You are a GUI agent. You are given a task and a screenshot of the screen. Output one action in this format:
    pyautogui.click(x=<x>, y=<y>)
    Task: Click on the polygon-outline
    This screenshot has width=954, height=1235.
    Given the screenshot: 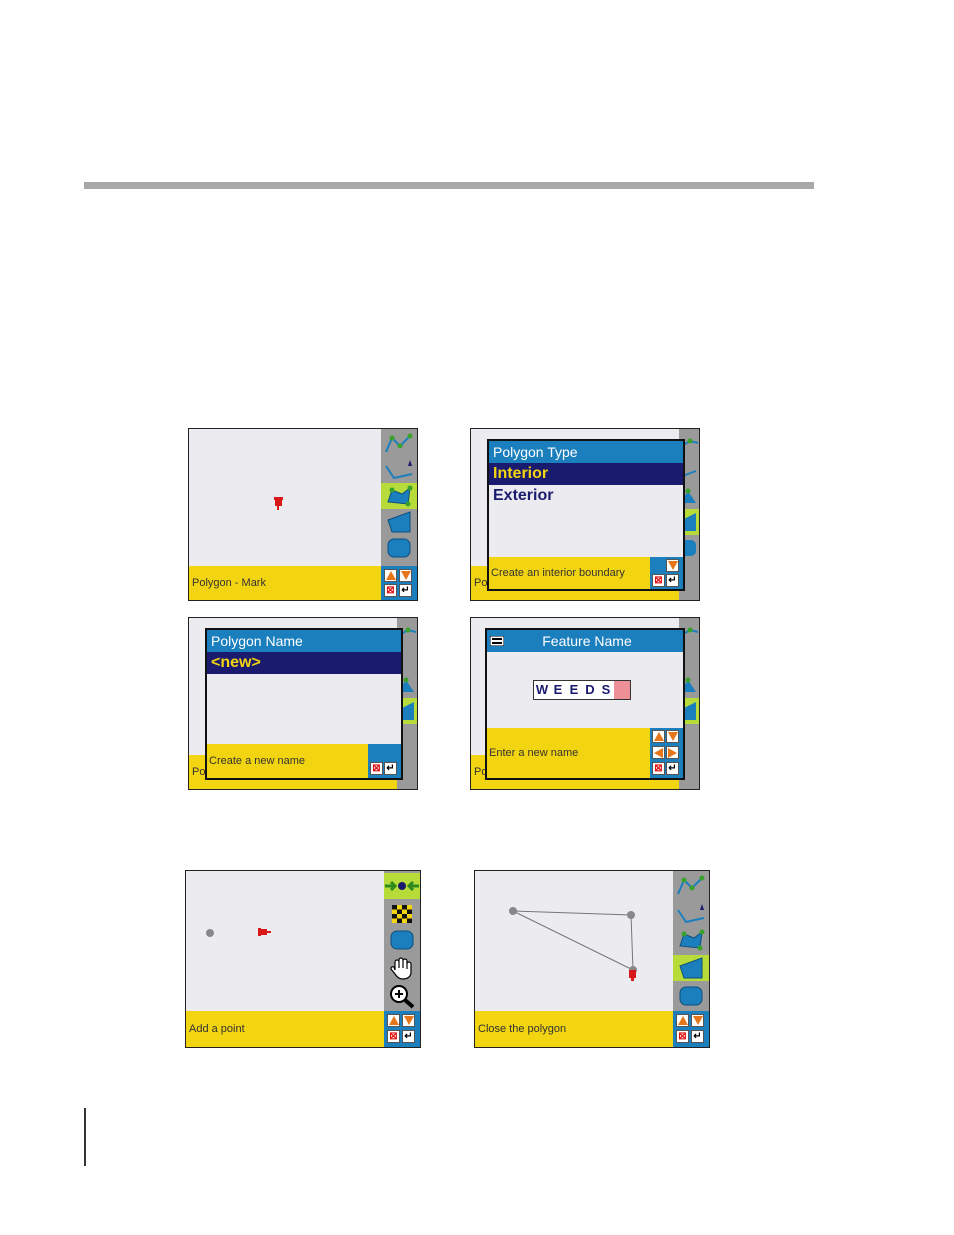 What is the action you would take?
    pyautogui.click(x=573, y=944)
    